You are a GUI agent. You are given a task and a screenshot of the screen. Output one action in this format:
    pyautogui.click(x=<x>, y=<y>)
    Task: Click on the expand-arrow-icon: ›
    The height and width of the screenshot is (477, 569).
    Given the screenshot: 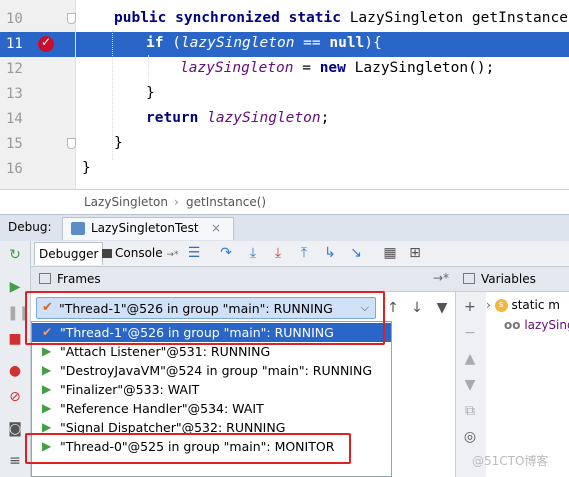 What is the action you would take?
    pyautogui.click(x=488, y=305)
    